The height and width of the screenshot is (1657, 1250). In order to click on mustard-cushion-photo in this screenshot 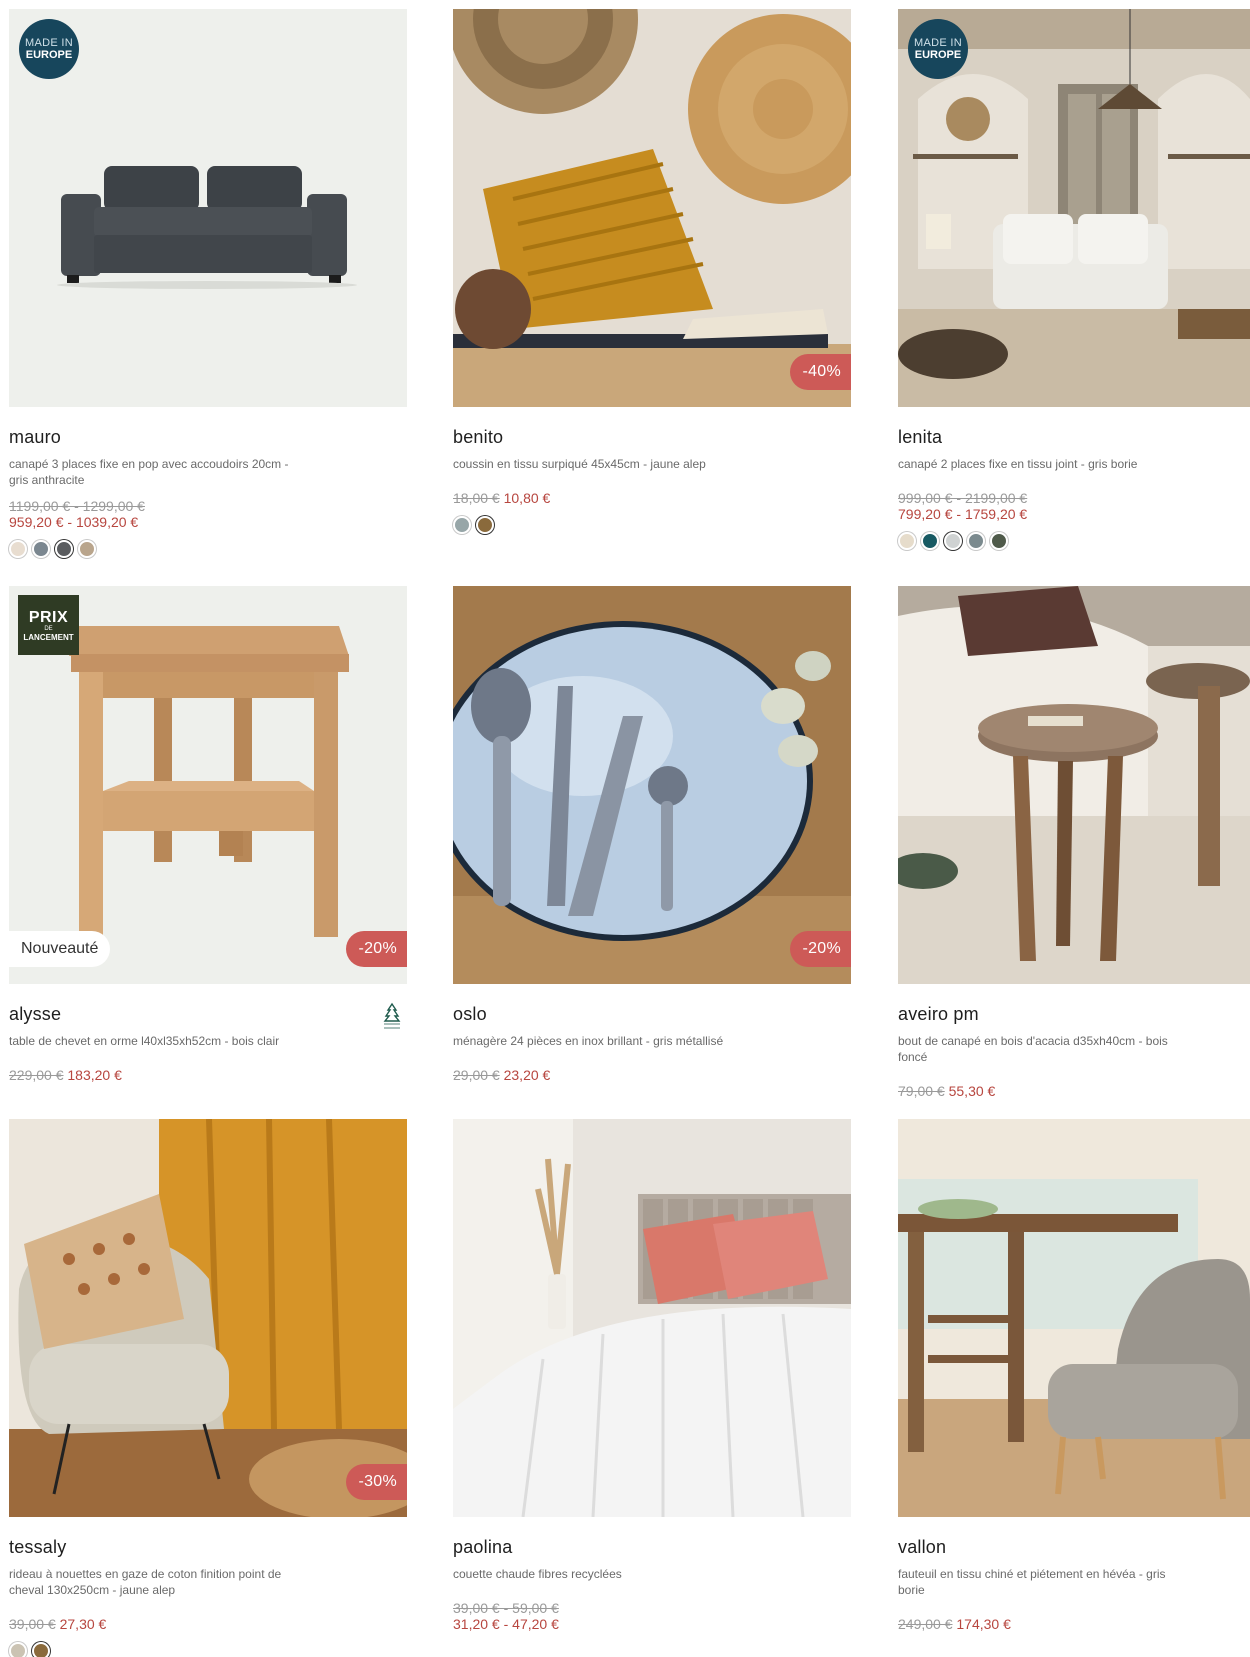, I will do `click(652, 208)`.